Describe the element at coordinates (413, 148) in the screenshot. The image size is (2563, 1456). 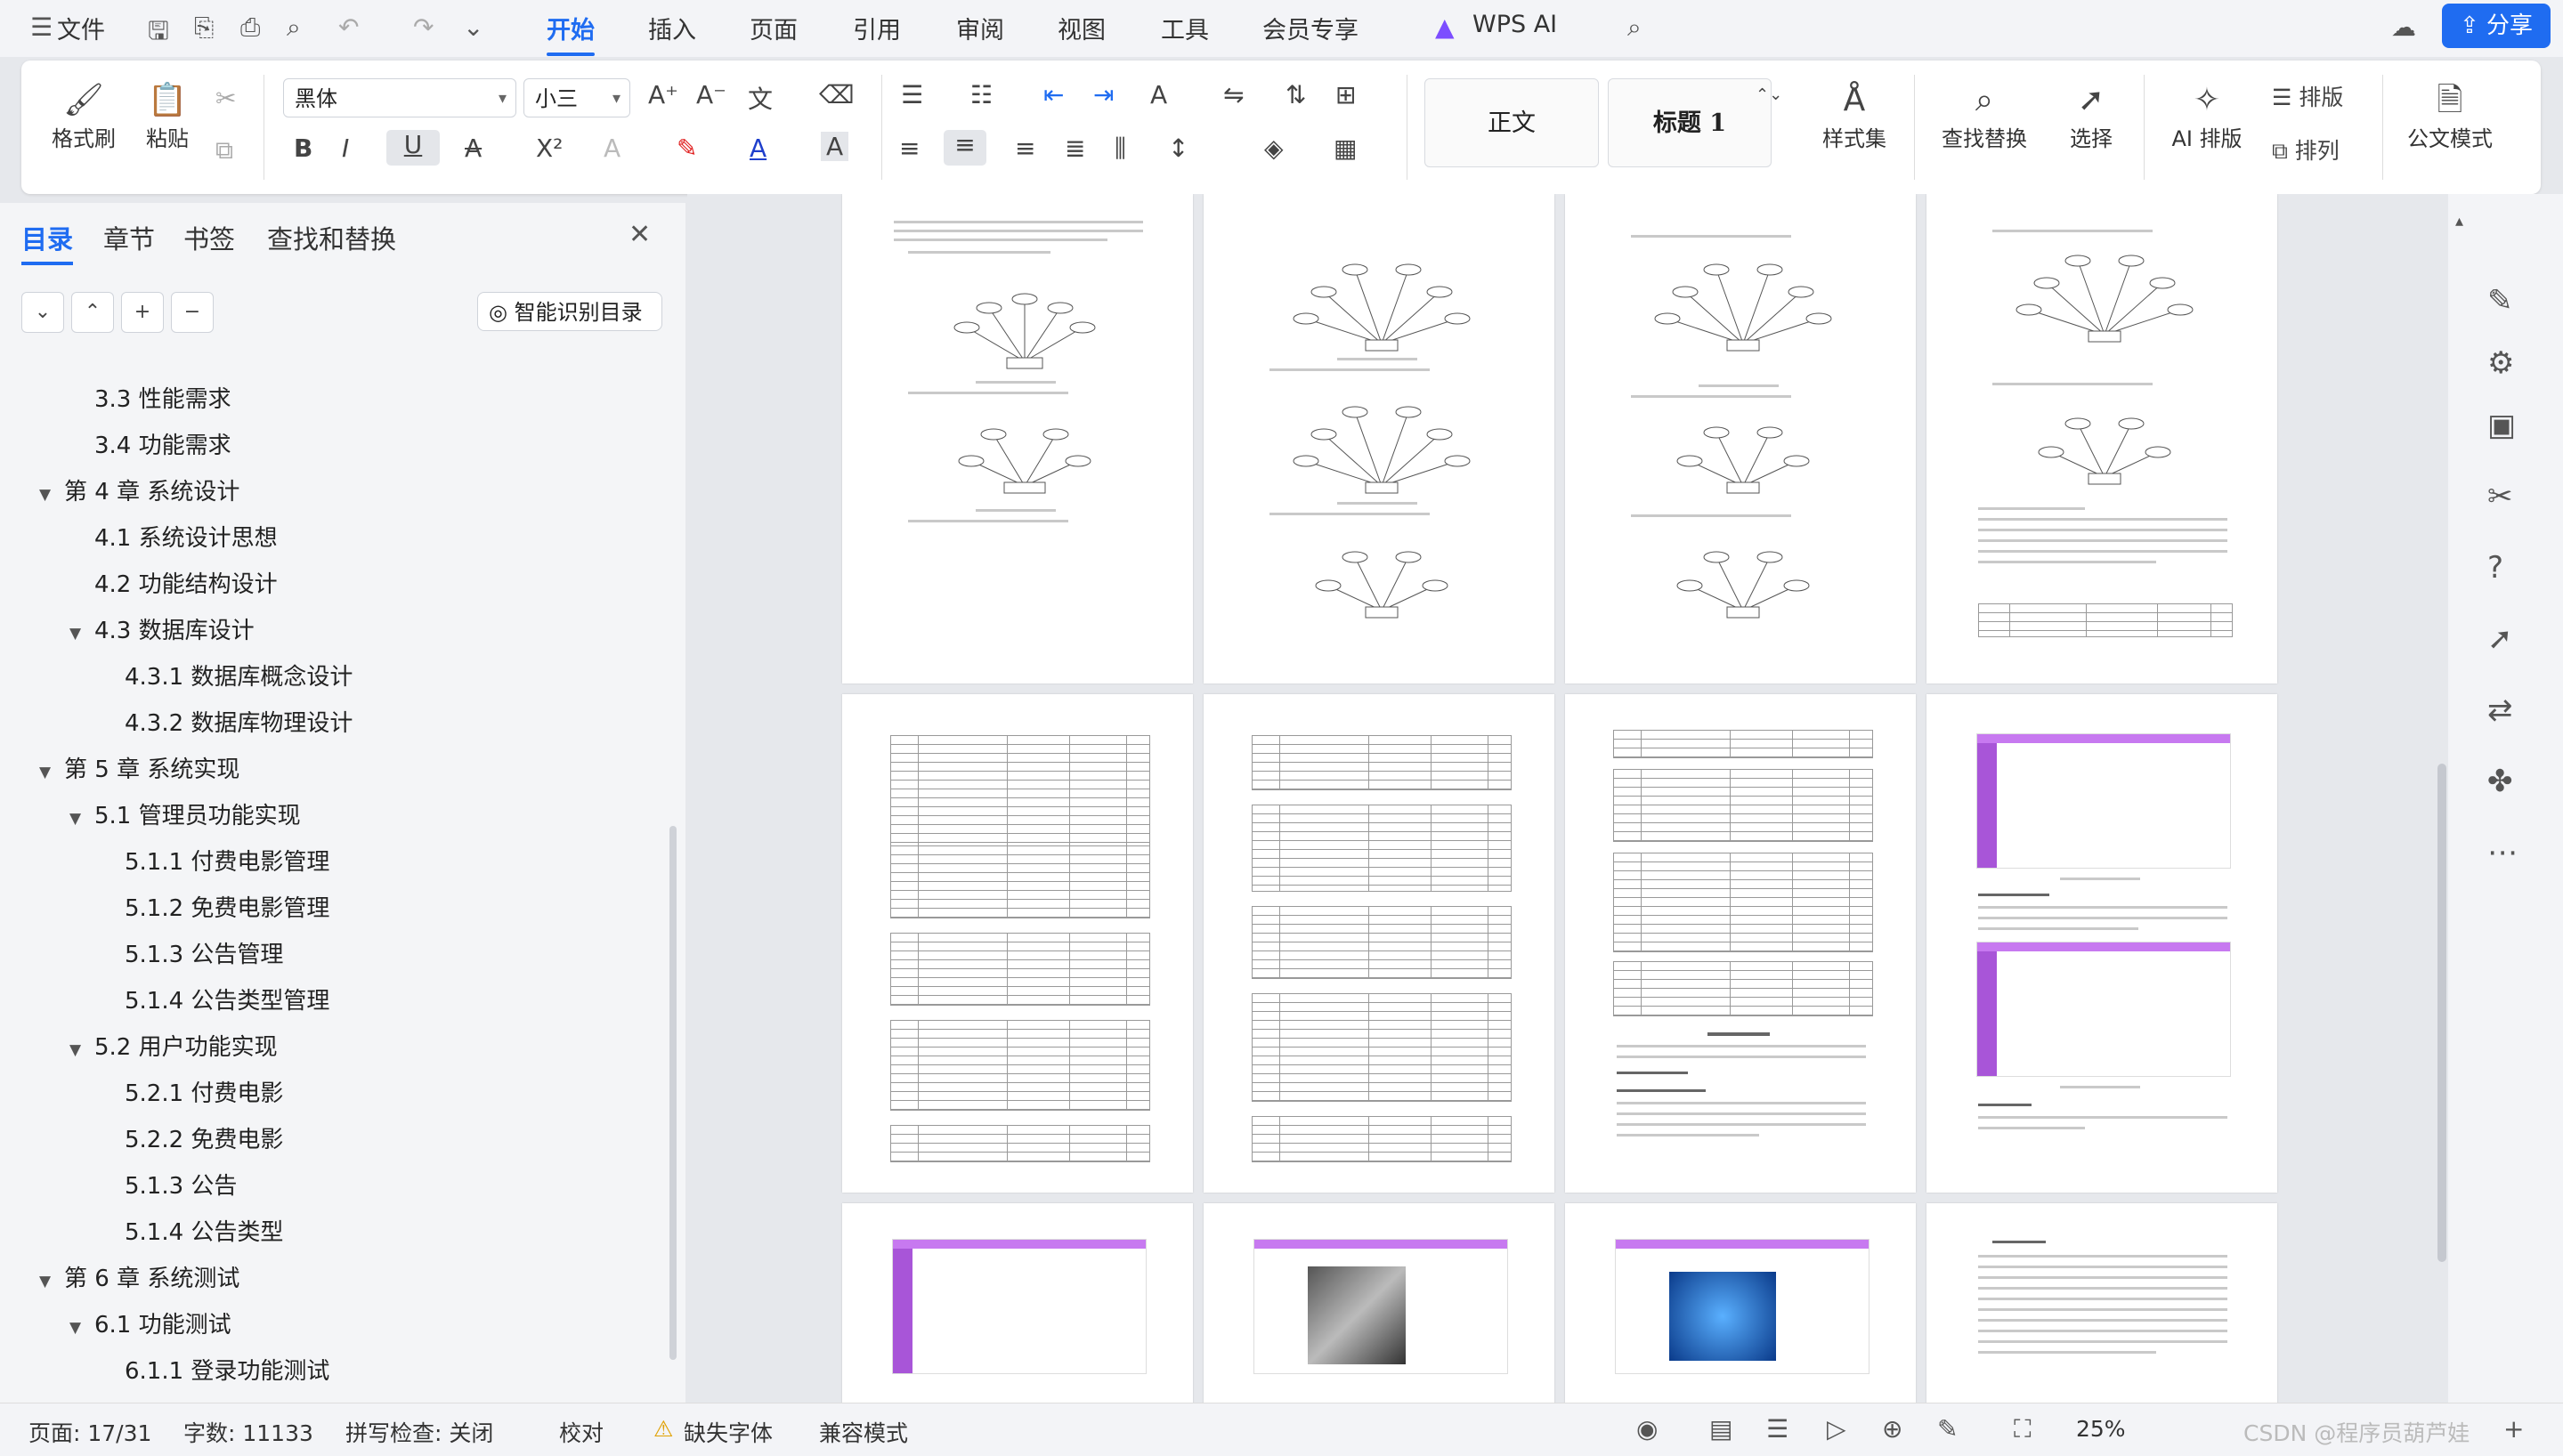
I see `underline-icon: U` at that location.